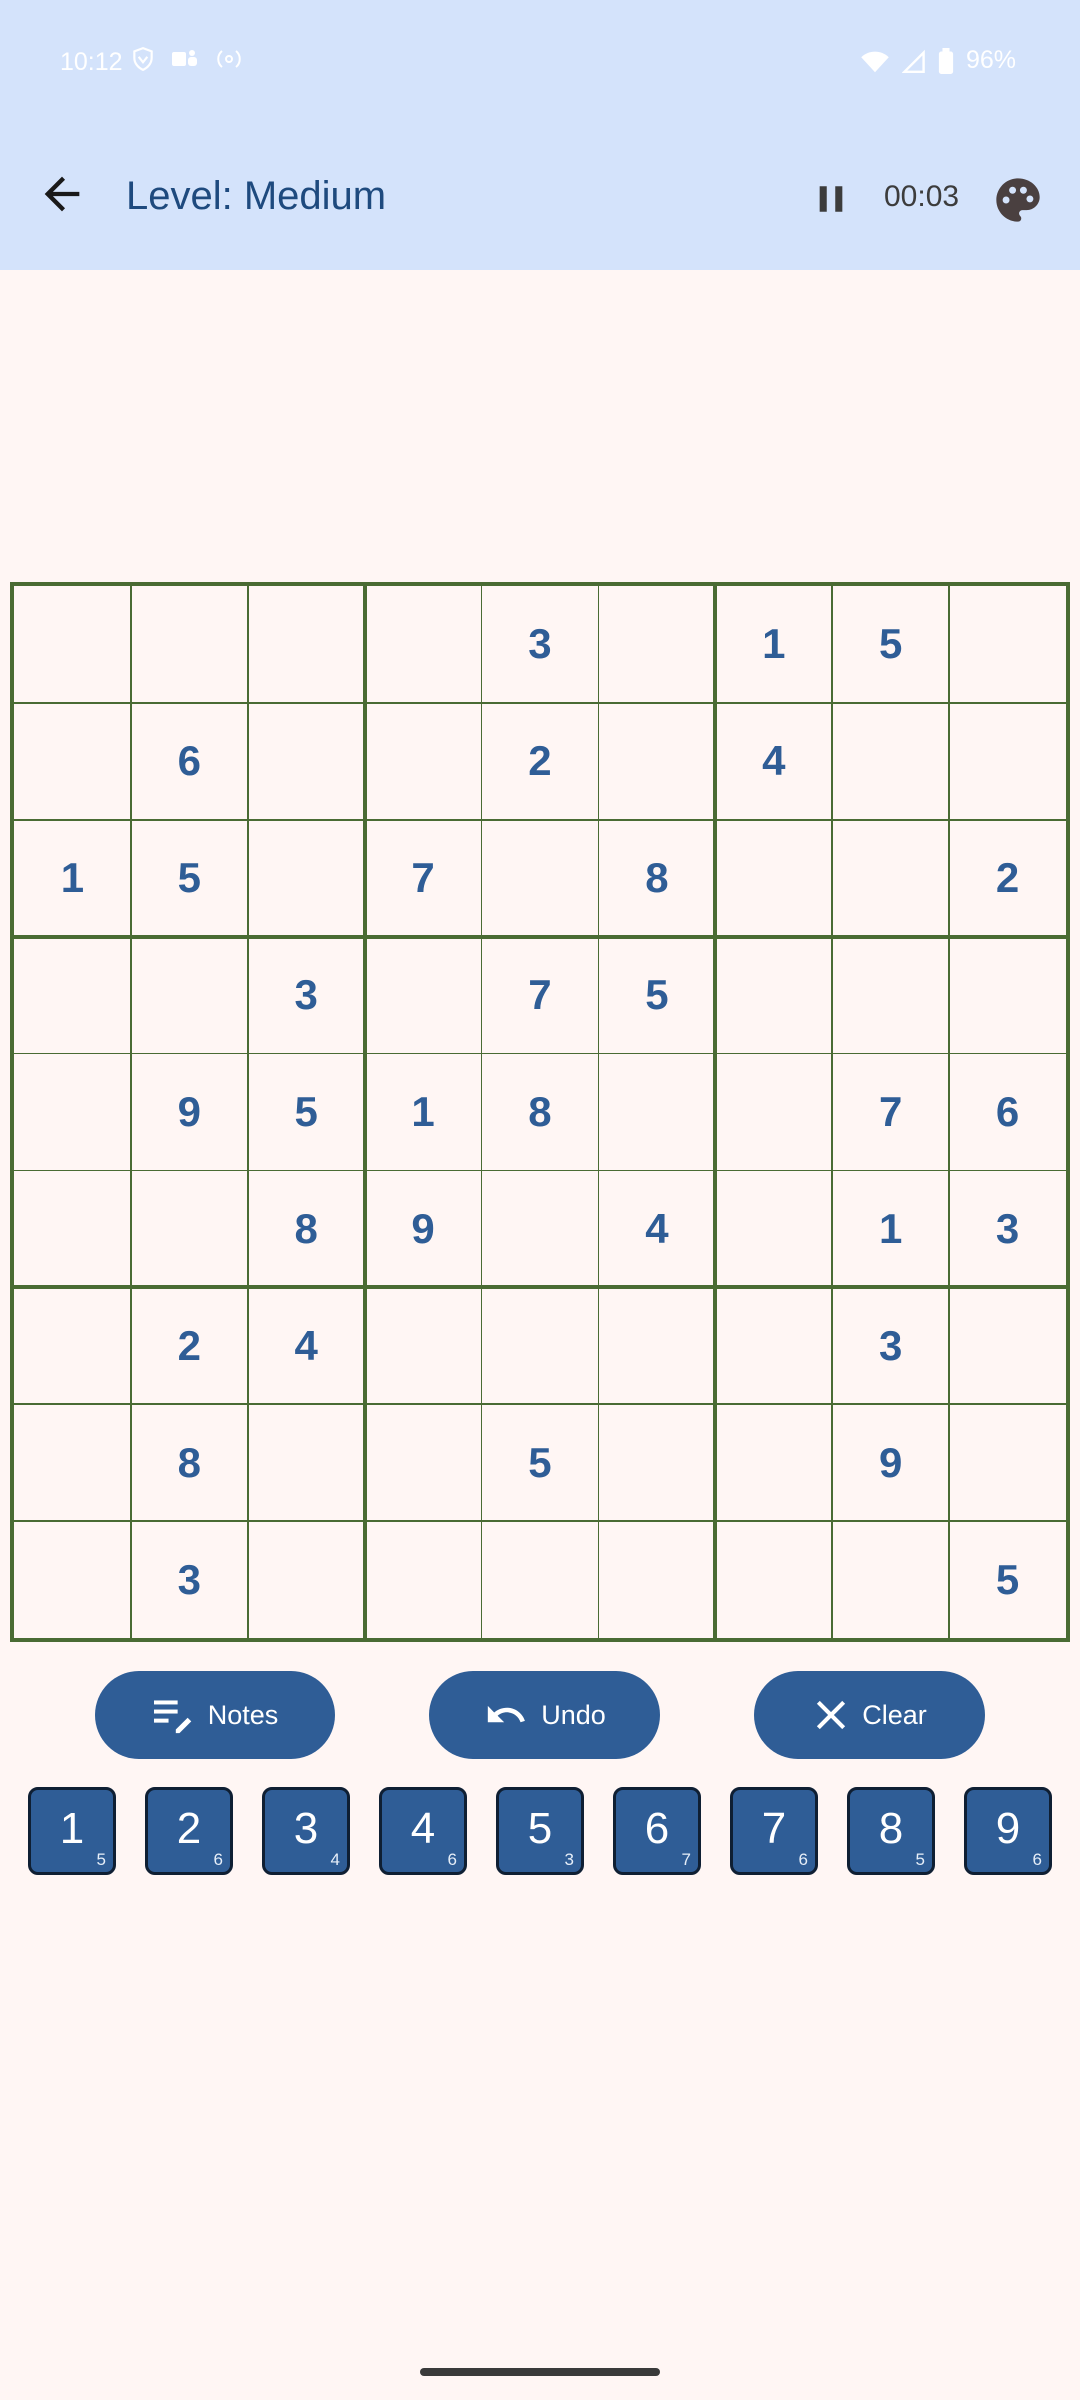 The width and height of the screenshot is (1080, 2400). I want to click on sudoku-cell-r4c8, so click(890, 995).